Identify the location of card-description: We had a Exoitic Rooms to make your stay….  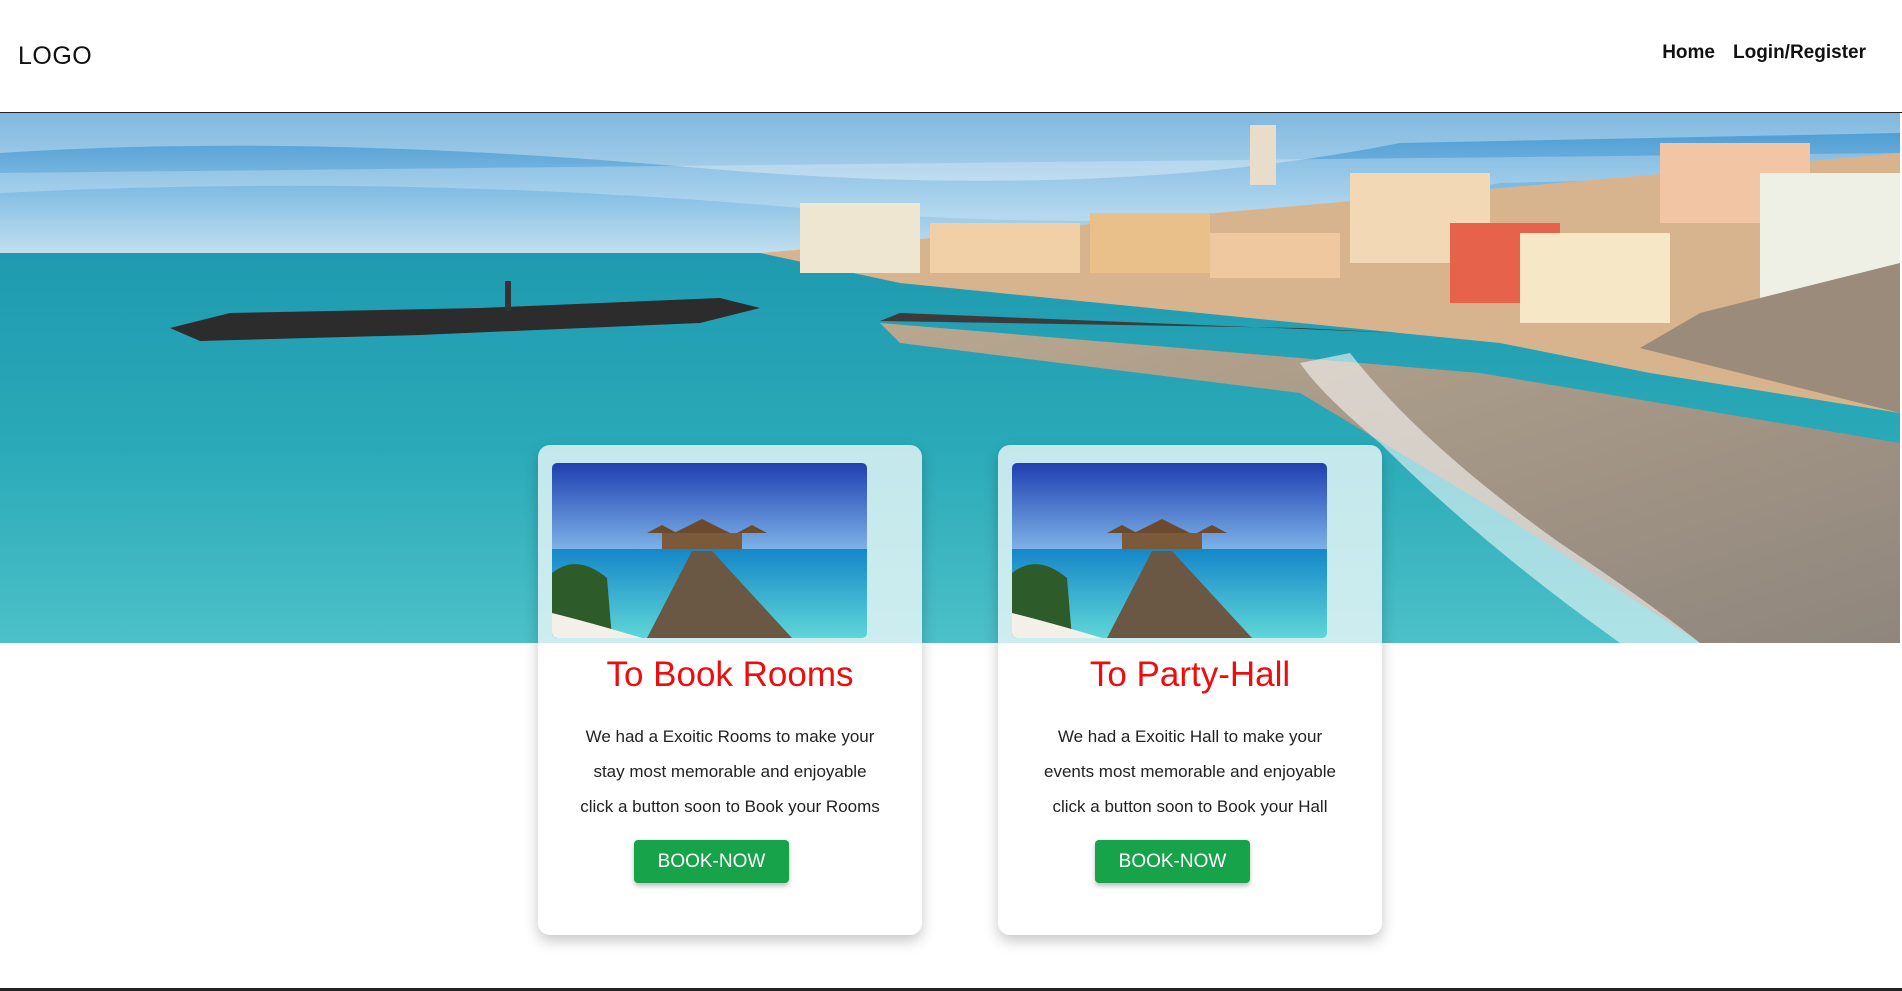
(730, 771).